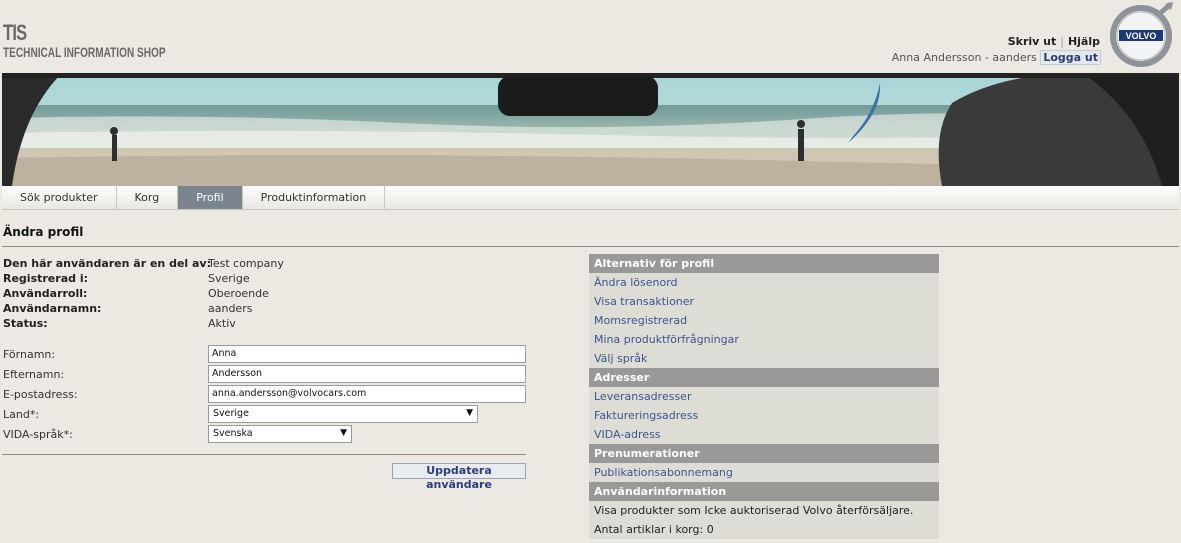 The height and width of the screenshot is (543, 1181). Describe the element at coordinates (230, 308) in the screenshot. I see `info-value: aanders` at that location.